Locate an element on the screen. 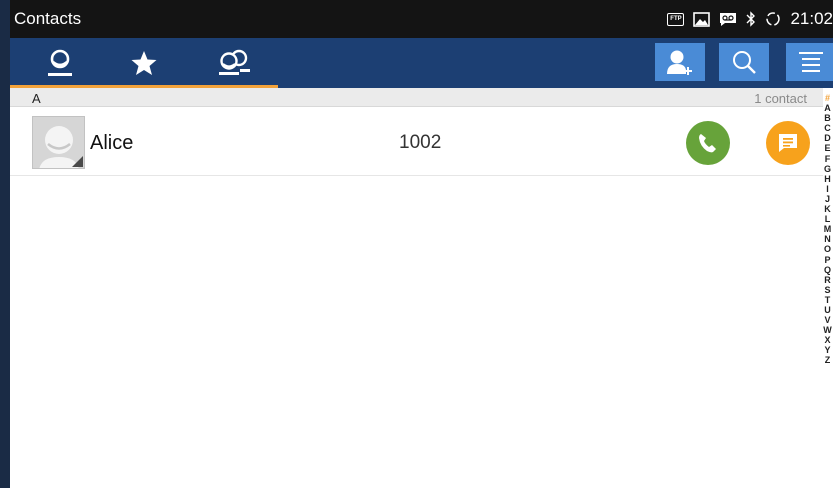 This screenshot has width=833, height=488. message-icon is located at coordinates (788, 143).